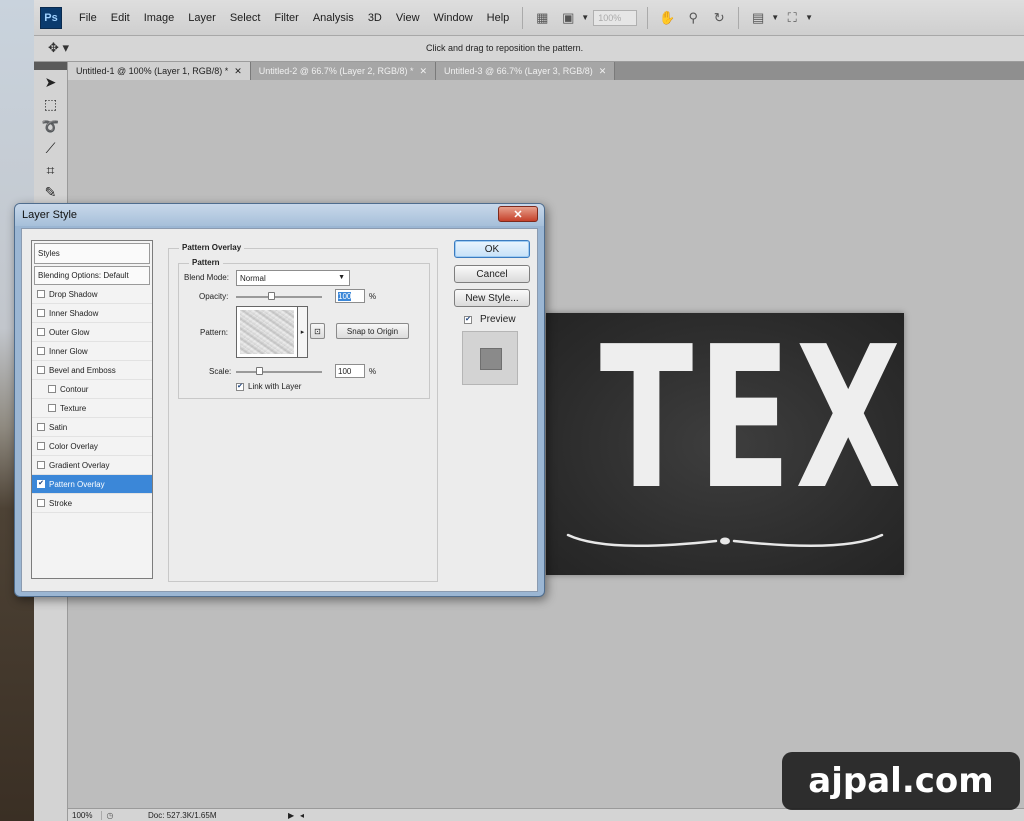 The height and width of the screenshot is (821, 1024). I want to click on tab-untitled-3: Untitled-3 @ 66.7% (Layer 3, RGB/8) ✕, so click(526, 71).